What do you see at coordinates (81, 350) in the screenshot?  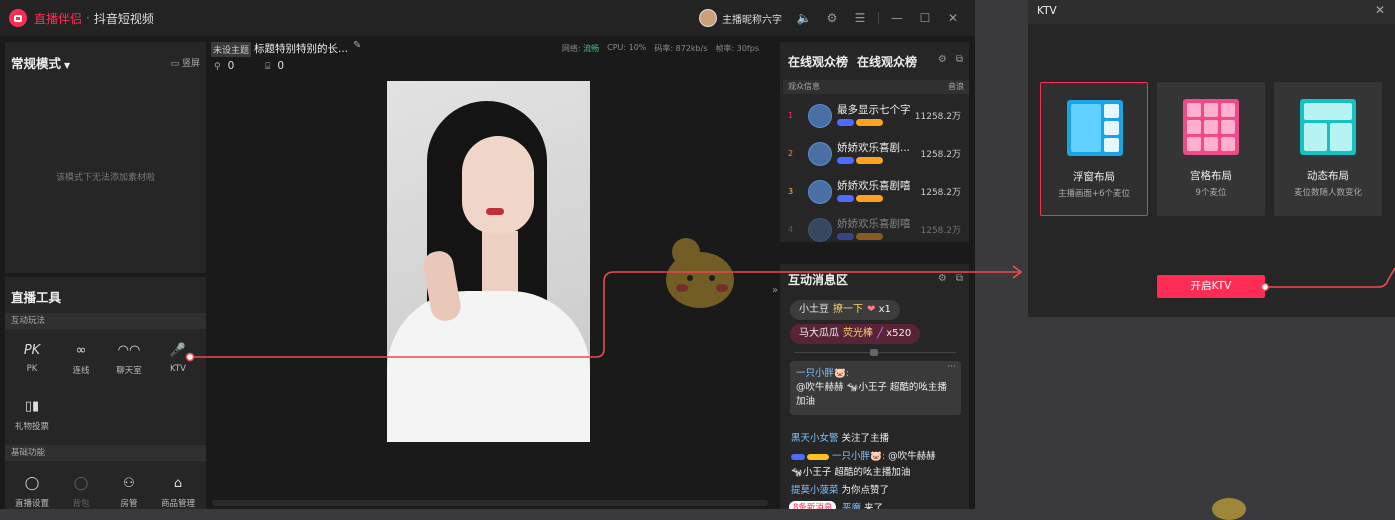 I see `link-icon: ∞` at bounding box center [81, 350].